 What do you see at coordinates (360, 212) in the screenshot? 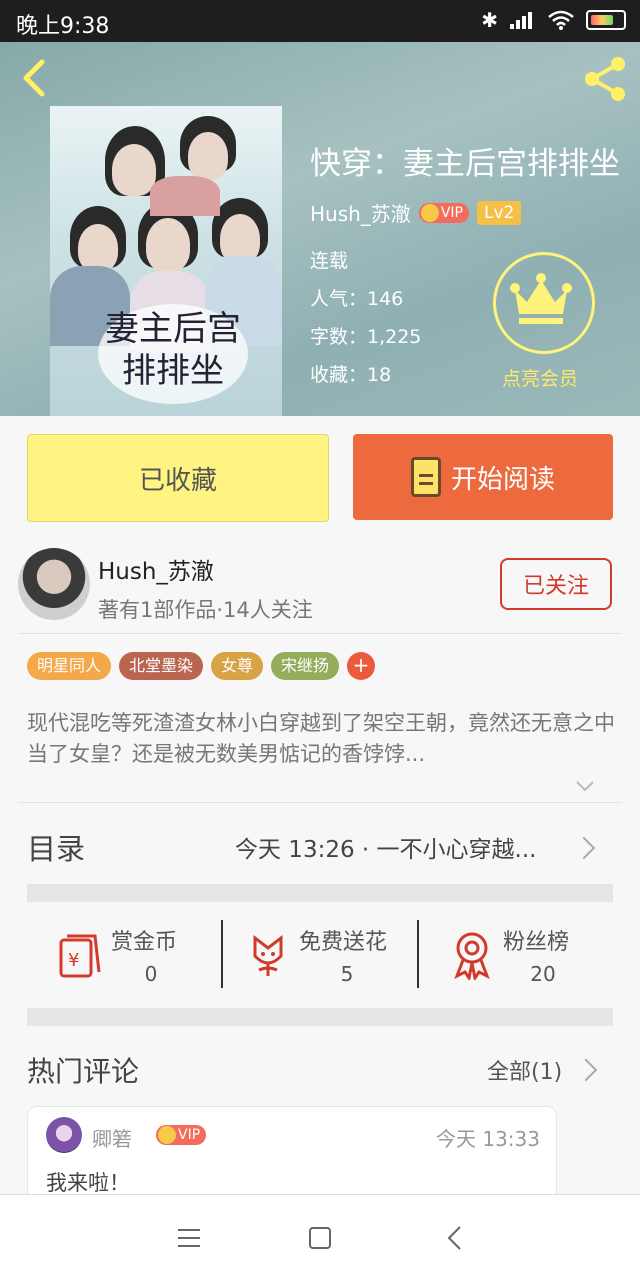
I see `book-author: Hush_苏澈` at bounding box center [360, 212].